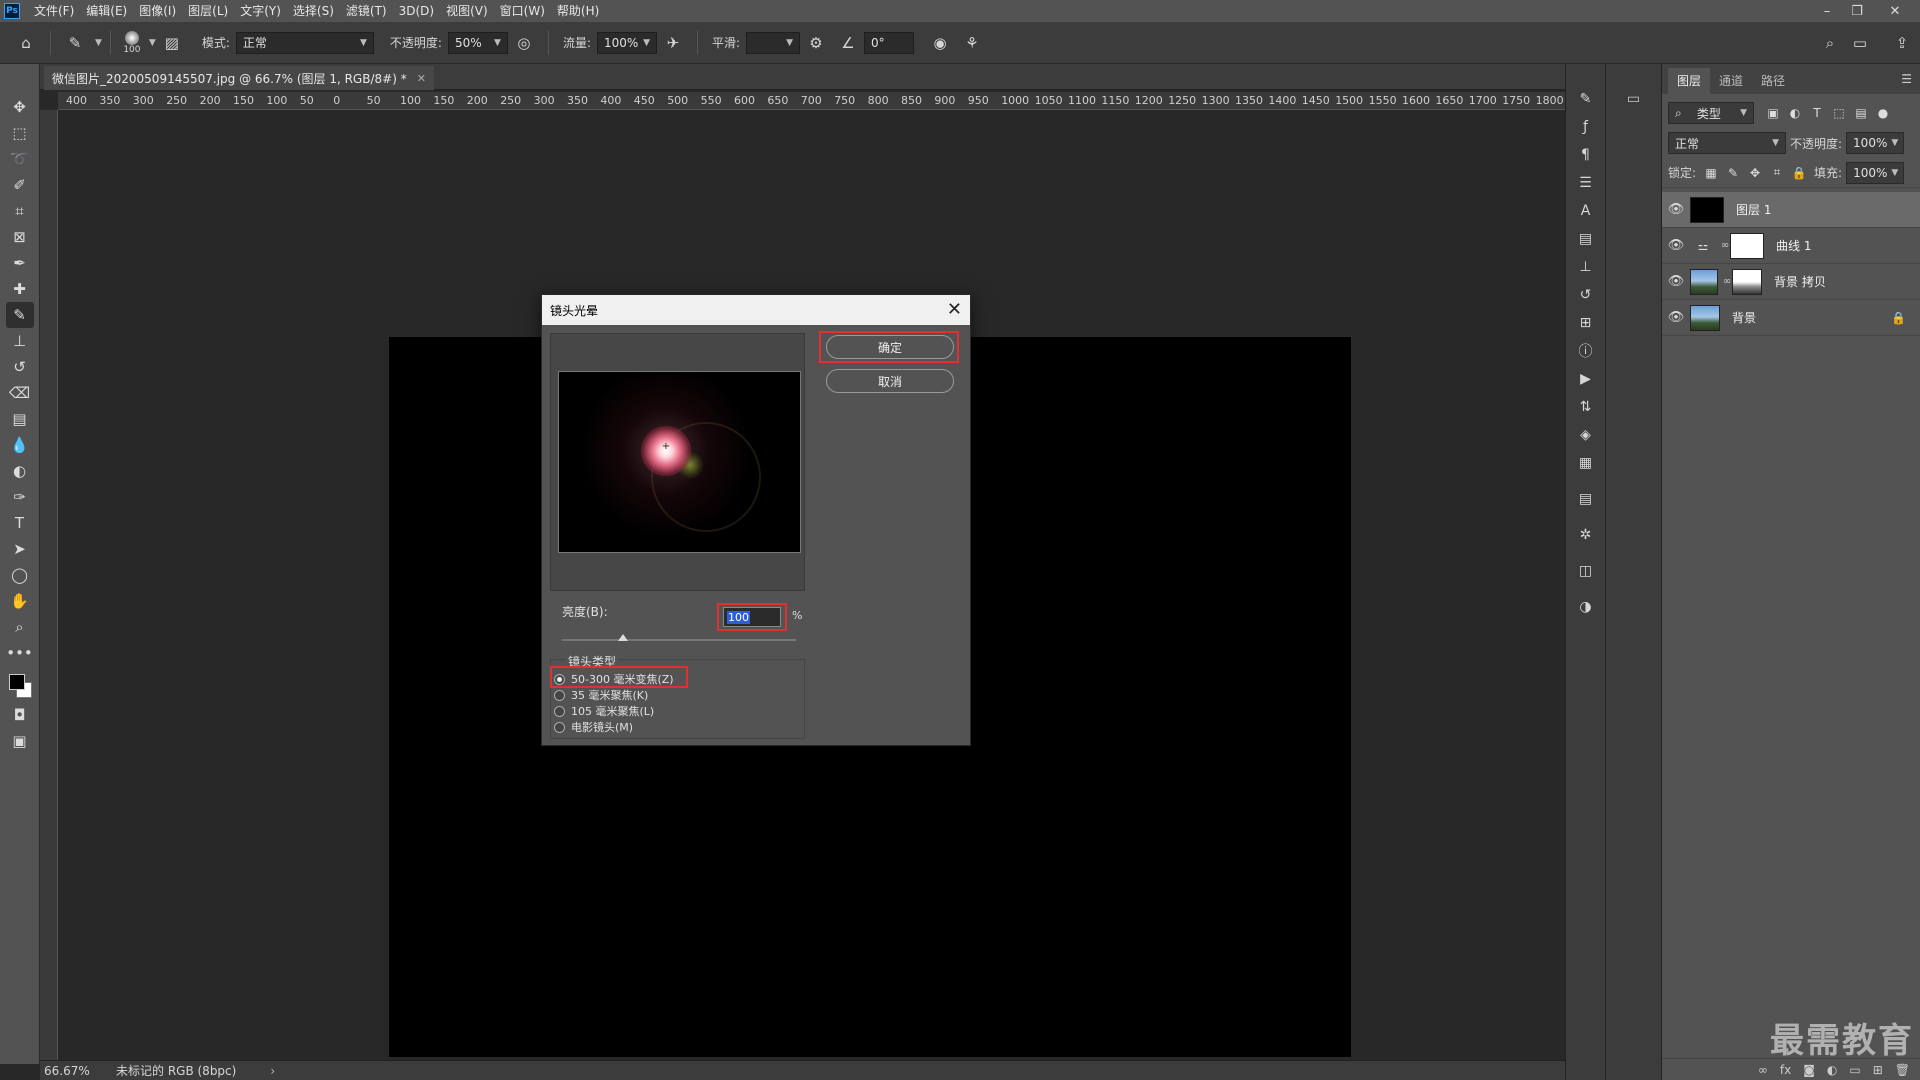 The height and width of the screenshot is (1080, 1920). Describe the element at coordinates (16, 682) in the screenshot. I see `foreground-color-swatch` at that location.